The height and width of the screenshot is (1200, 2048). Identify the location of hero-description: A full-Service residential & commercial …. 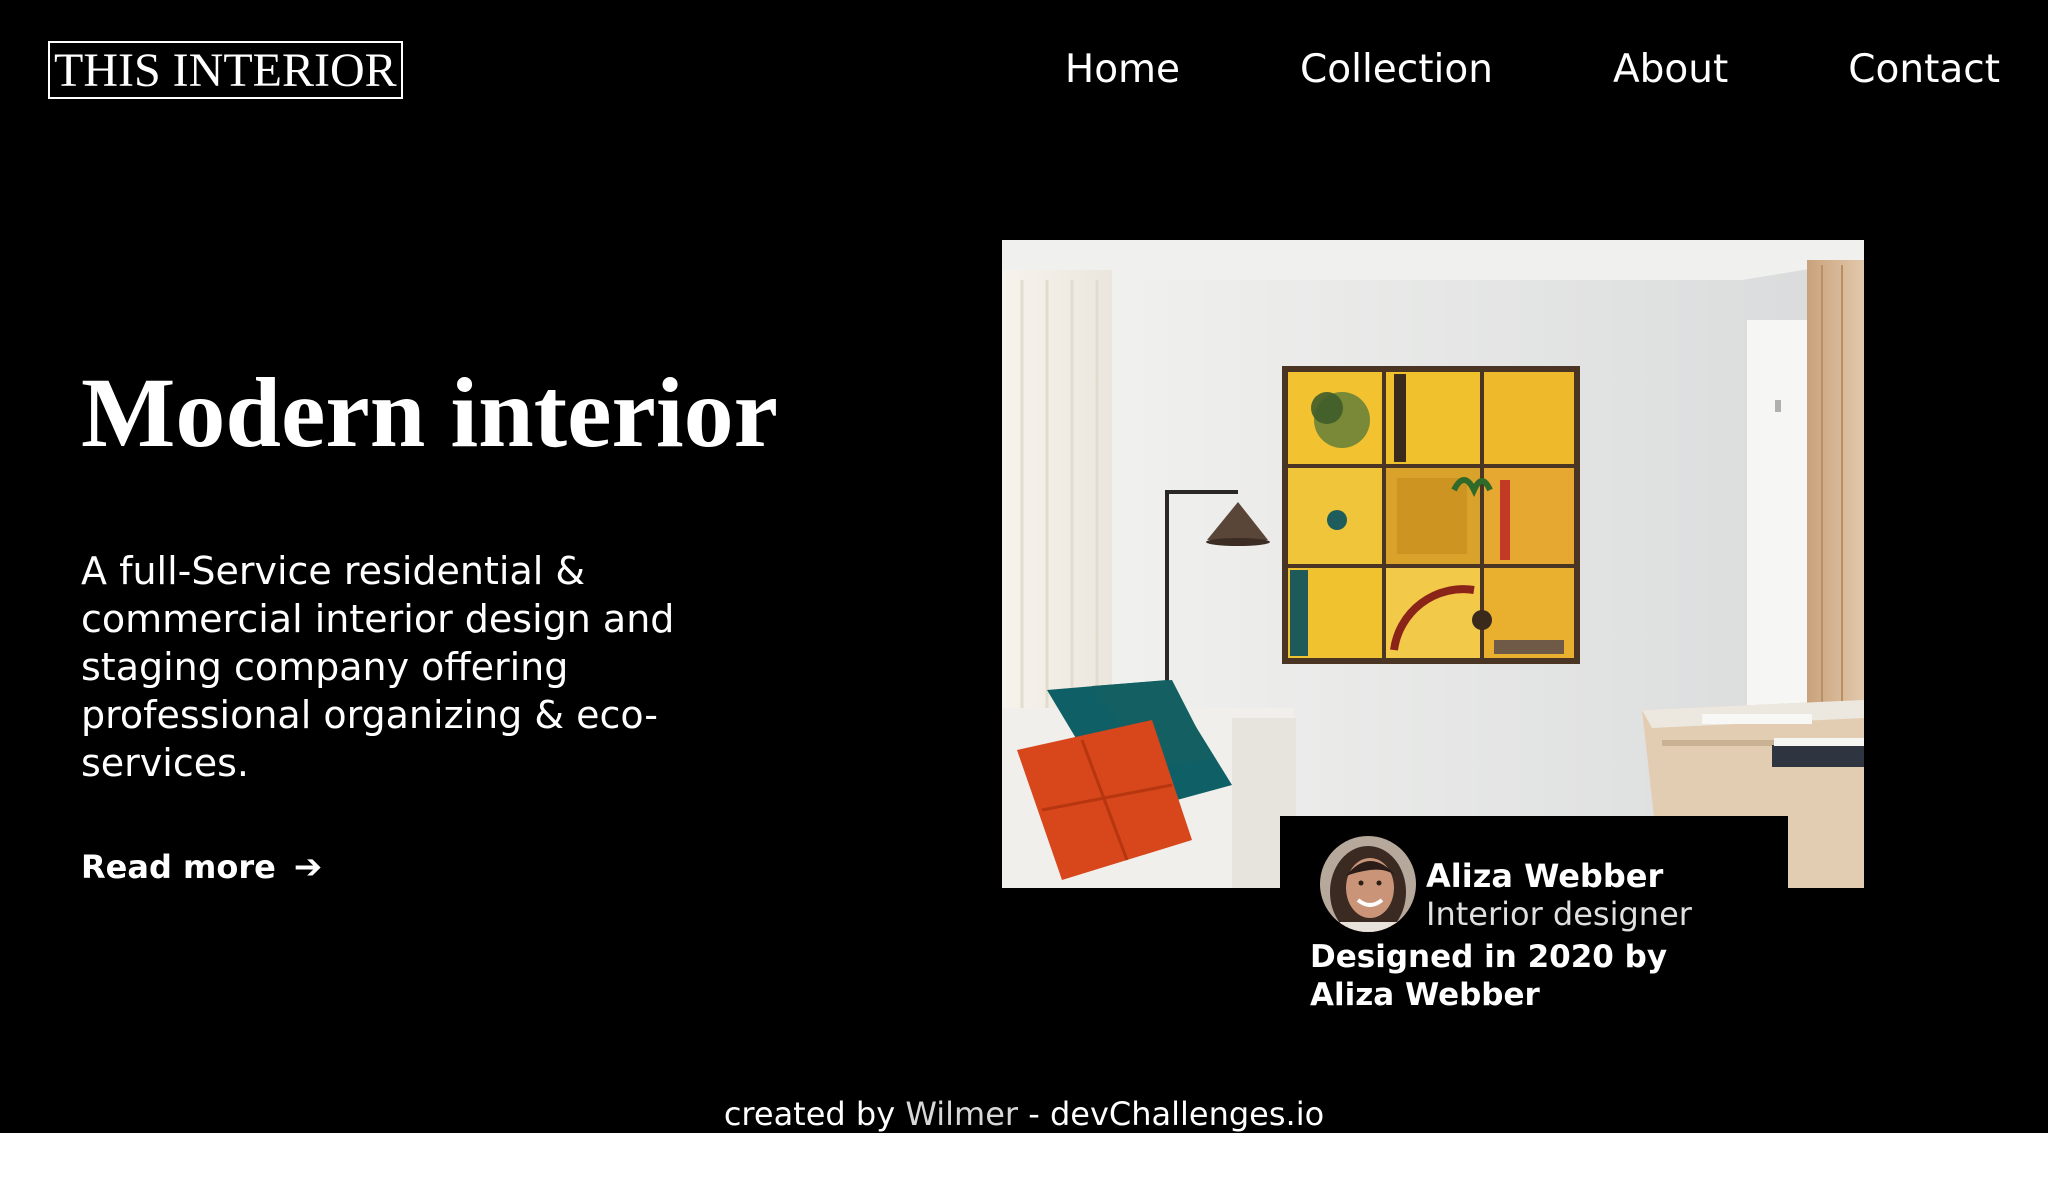
(378, 667).